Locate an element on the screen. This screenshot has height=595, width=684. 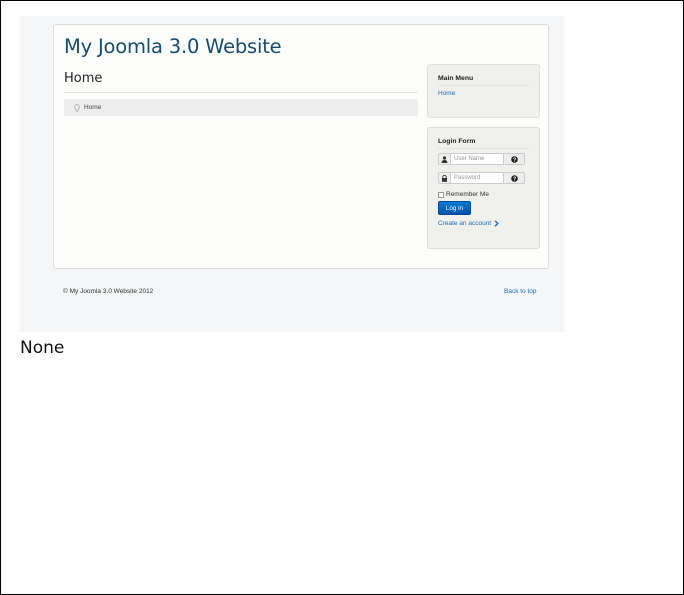
username-field-group: User Name ? is located at coordinates (481, 159).